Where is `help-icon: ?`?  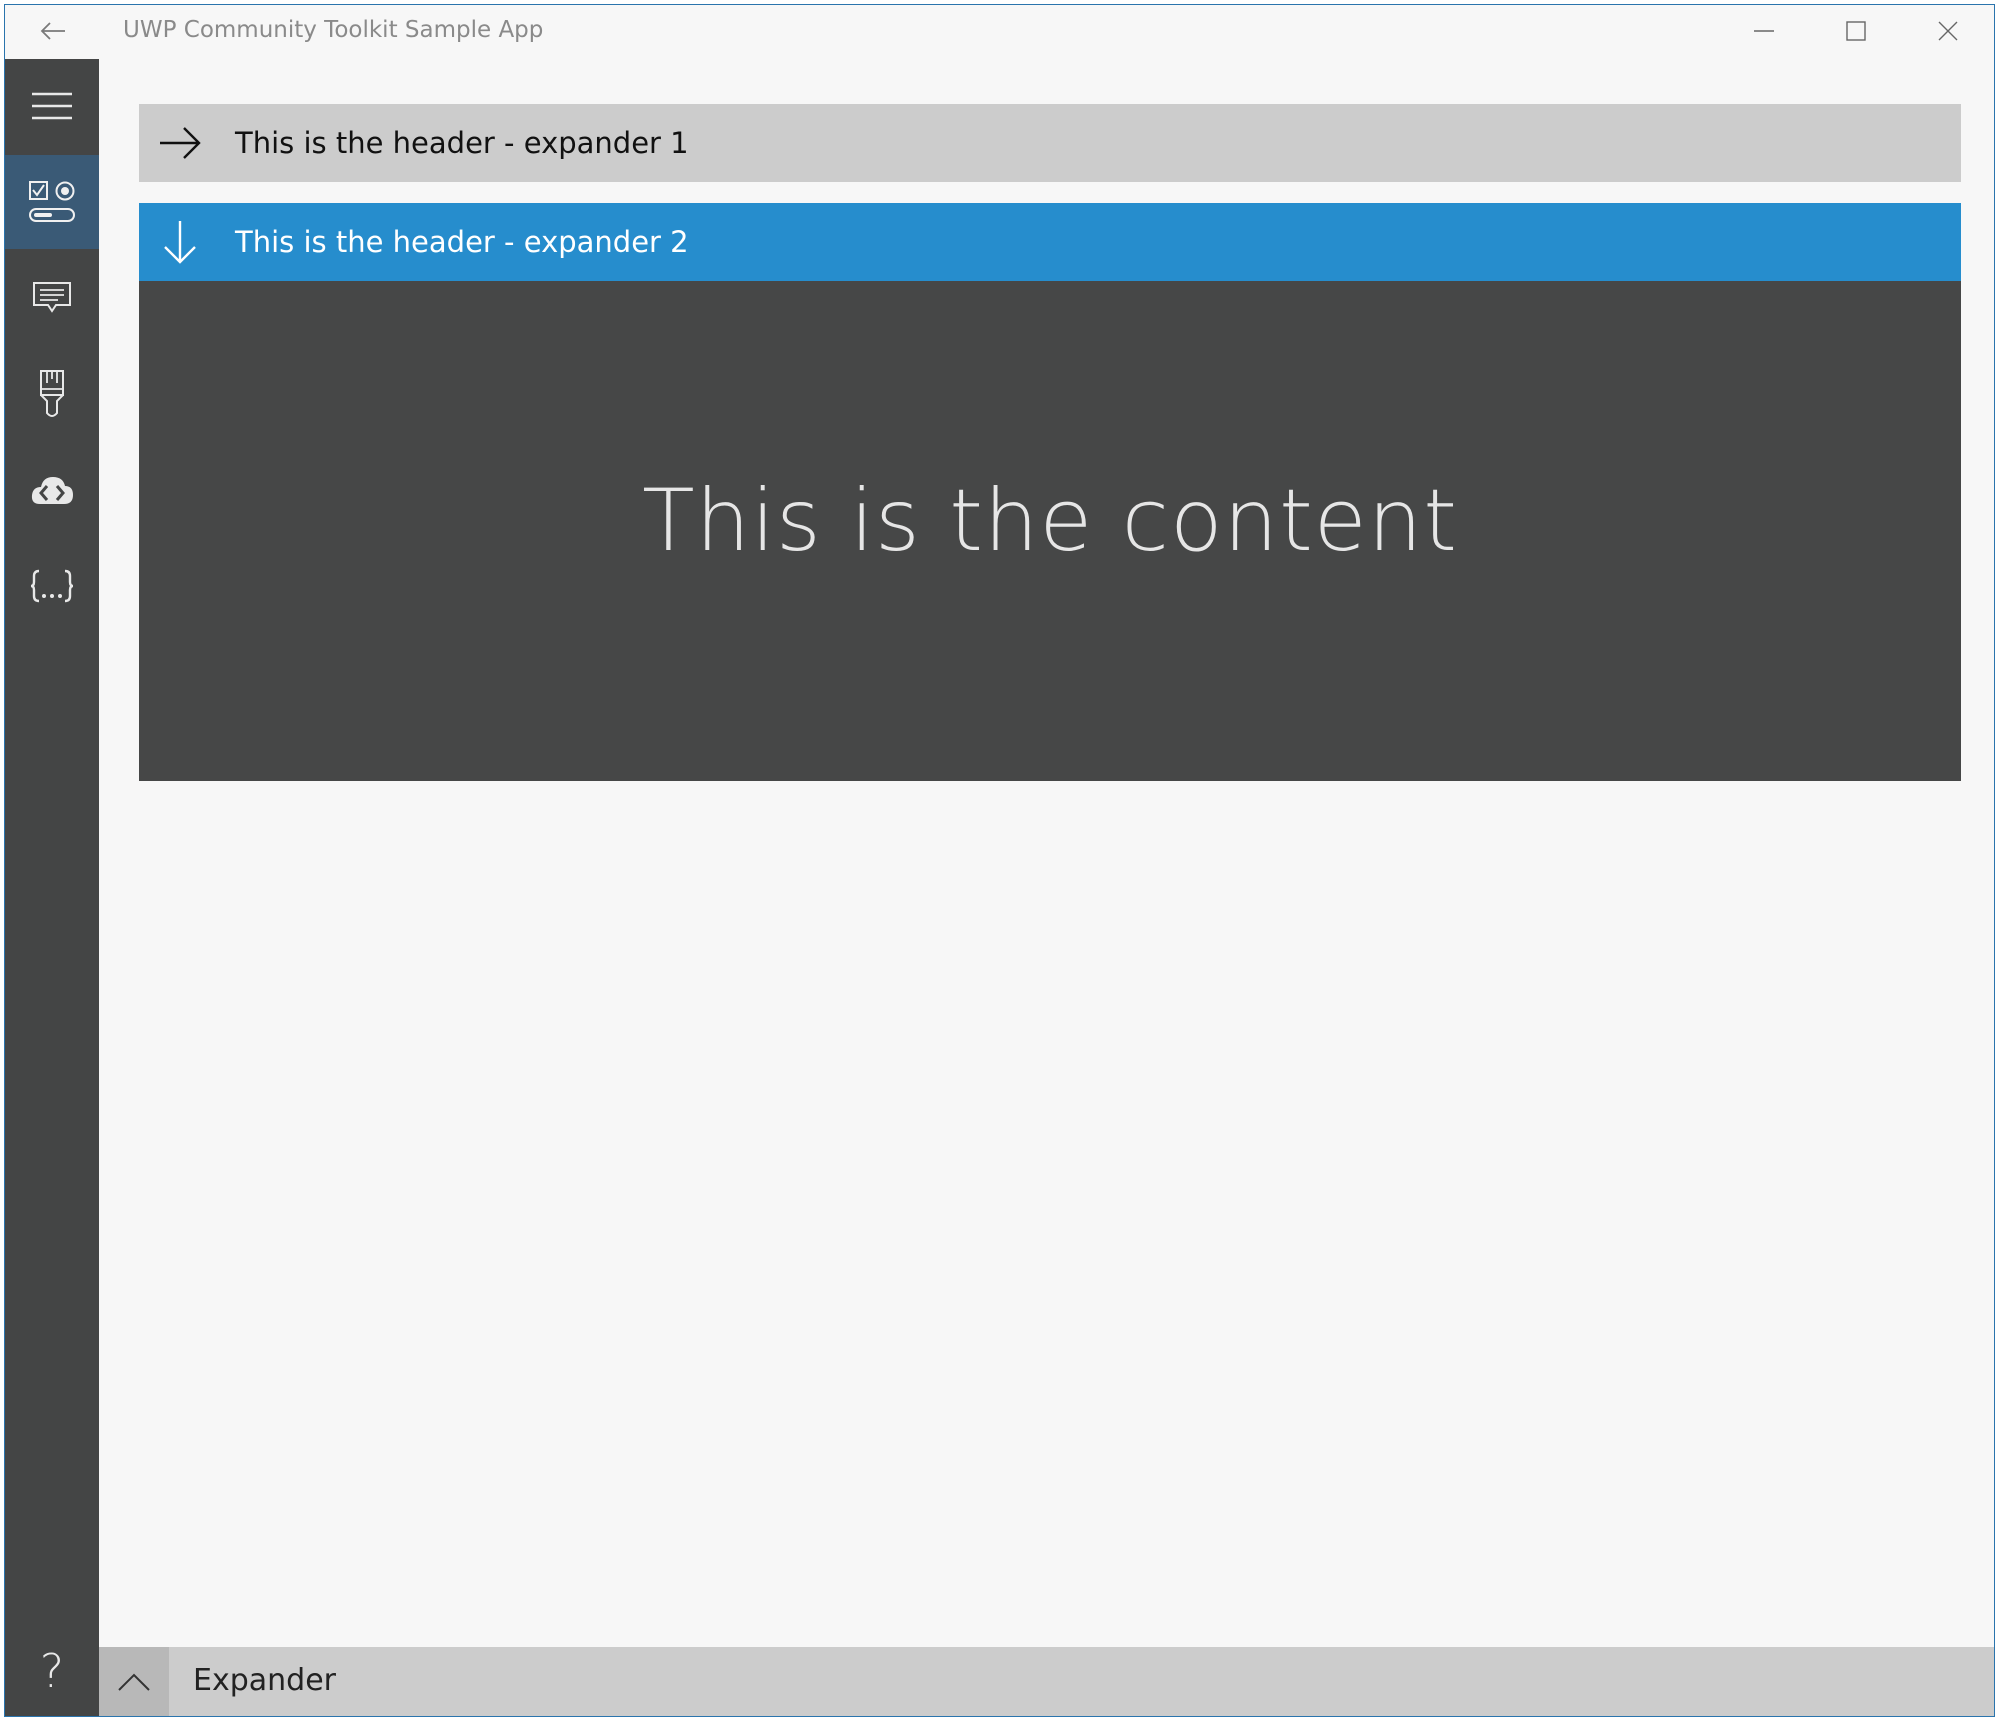 help-icon: ? is located at coordinates (52, 1671).